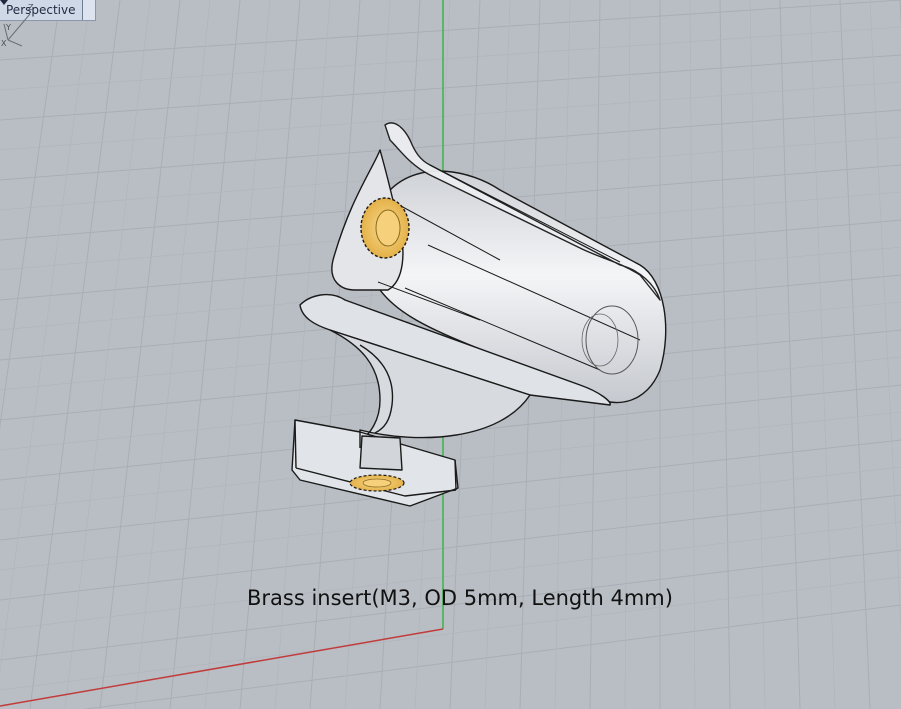 Image resolution: width=901 pixels, height=709 pixels. Describe the element at coordinates (4, 43) in the screenshot. I see `axis-label-x: X` at that location.